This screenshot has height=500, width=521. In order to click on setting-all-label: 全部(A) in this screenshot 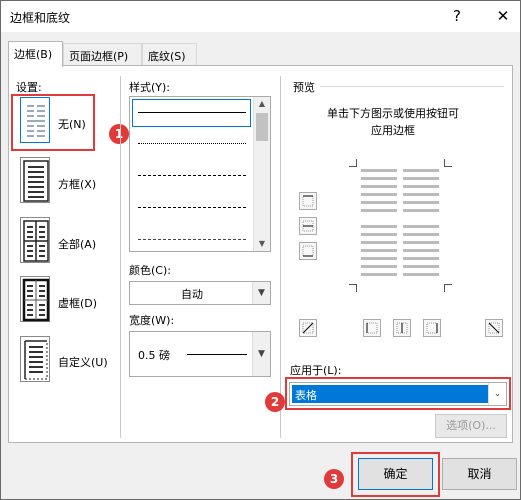, I will do `click(77, 244)`.